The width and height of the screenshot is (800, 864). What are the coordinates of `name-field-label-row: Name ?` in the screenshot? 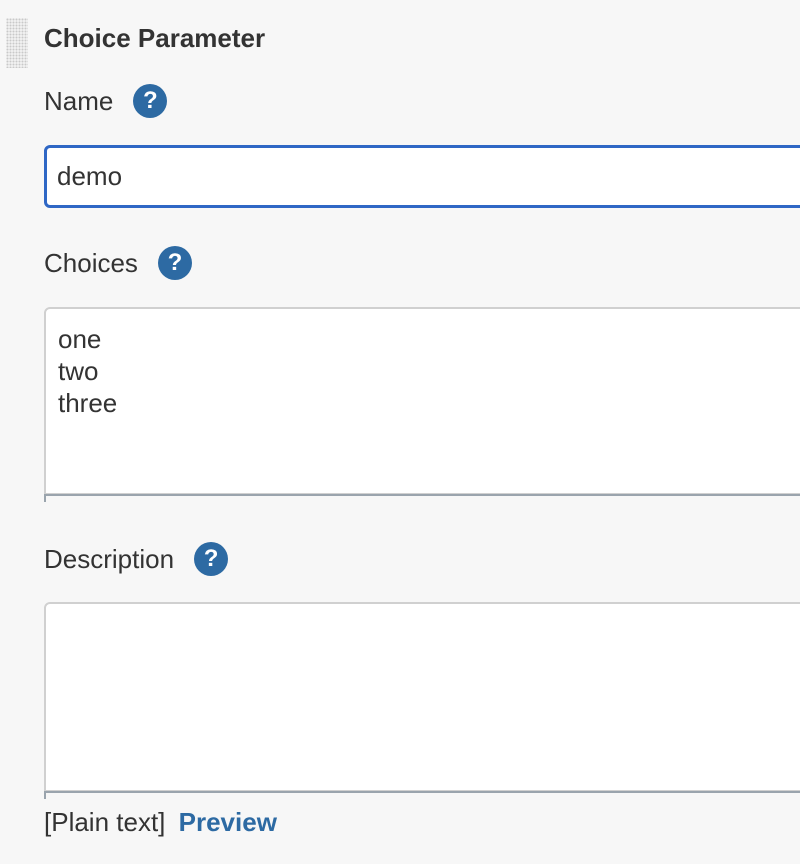 It's located at (106, 101).